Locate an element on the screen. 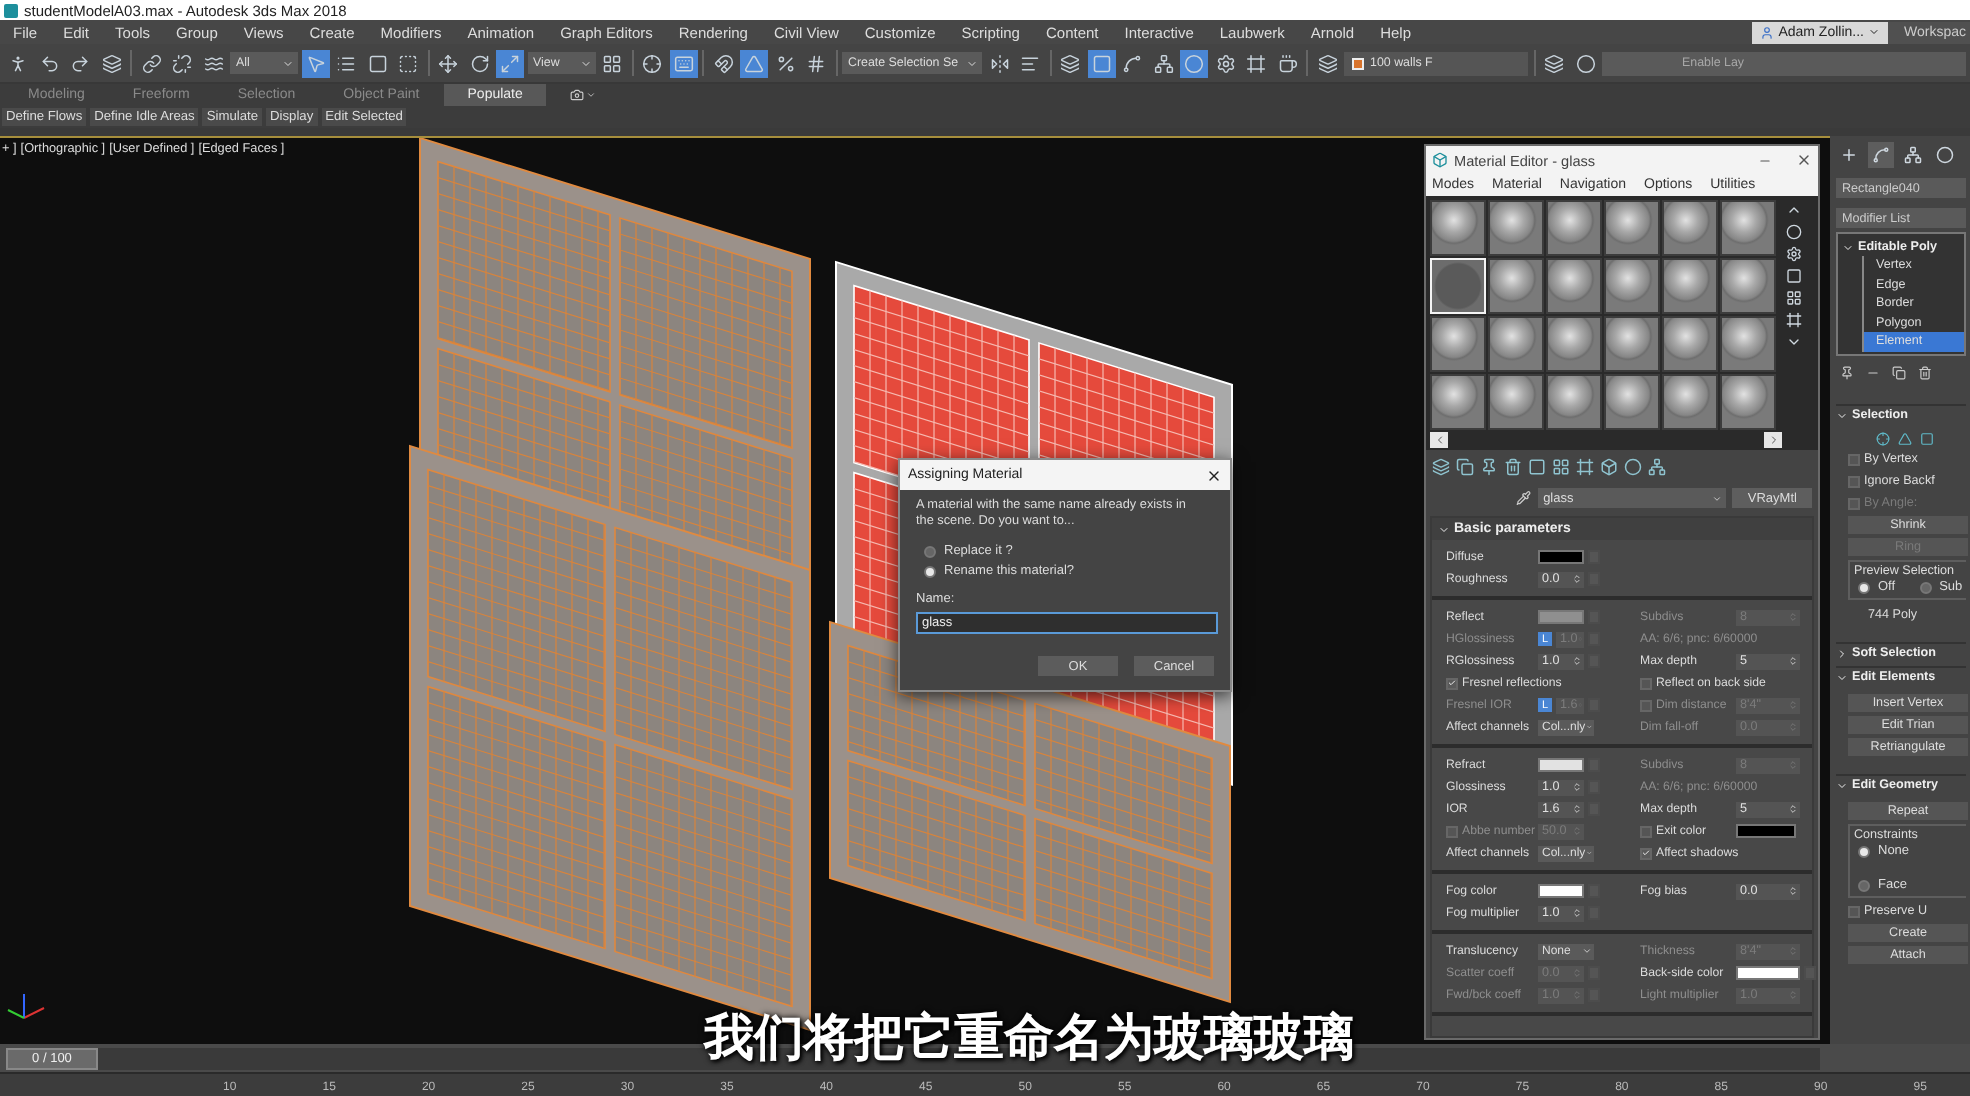 This screenshot has width=1970, height=1096. scroll-up-icon is located at coordinates (1794, 210).